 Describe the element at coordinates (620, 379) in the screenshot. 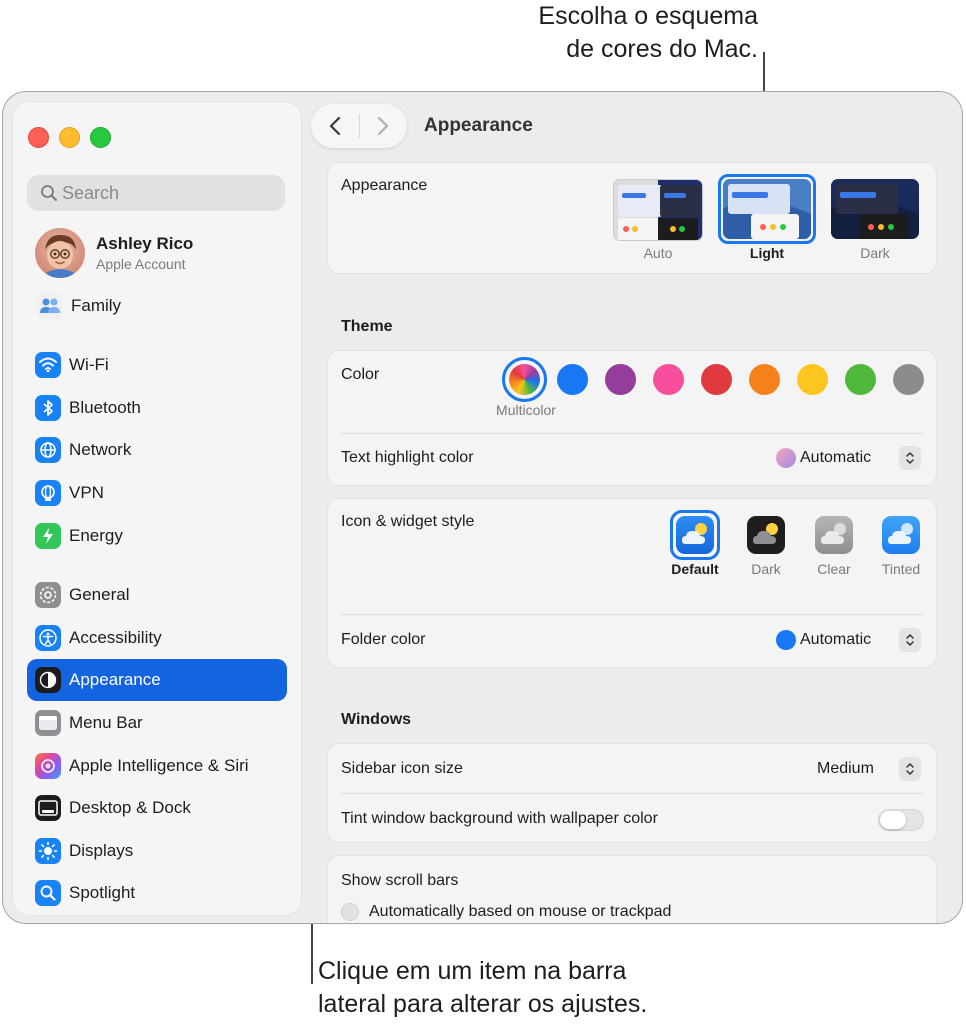

I see `color-swatch-purple` at that location.